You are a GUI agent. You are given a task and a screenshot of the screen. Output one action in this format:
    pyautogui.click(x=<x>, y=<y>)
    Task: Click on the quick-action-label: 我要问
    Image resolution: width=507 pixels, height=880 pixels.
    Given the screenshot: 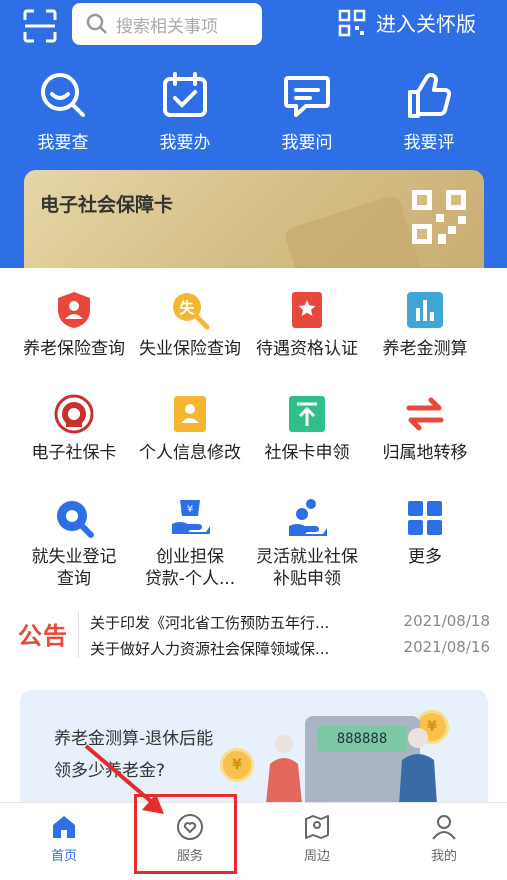 What is the action you would take?
    pyautogui.click(x=307, y=143)
    